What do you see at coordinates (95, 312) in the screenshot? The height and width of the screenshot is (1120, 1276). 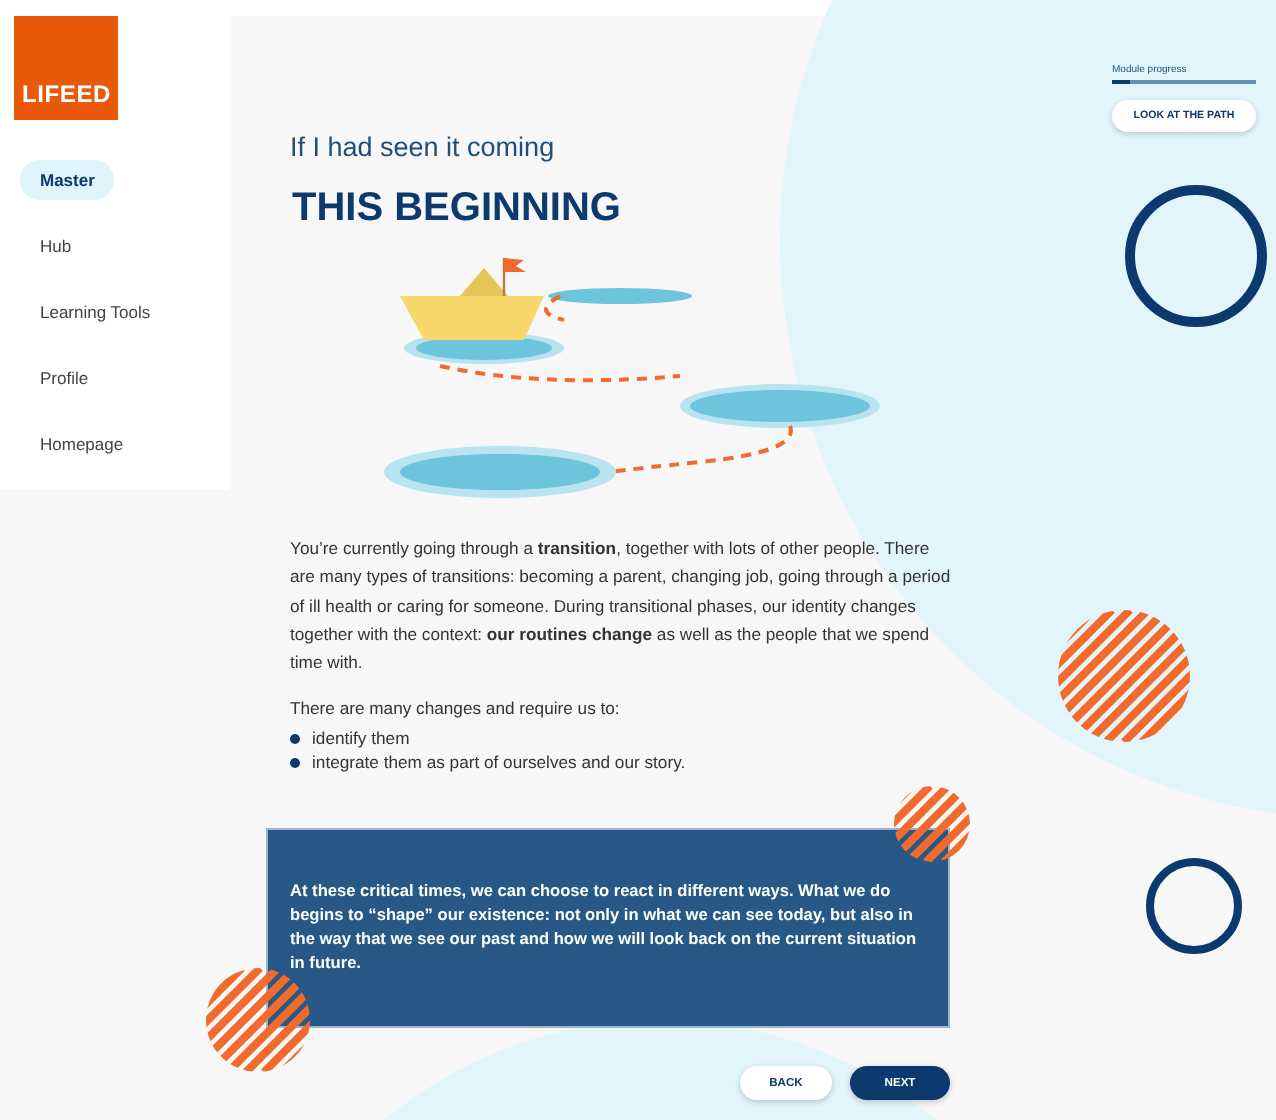 I see `nav-item: Learning Tools` at bounding box center [95, 312].